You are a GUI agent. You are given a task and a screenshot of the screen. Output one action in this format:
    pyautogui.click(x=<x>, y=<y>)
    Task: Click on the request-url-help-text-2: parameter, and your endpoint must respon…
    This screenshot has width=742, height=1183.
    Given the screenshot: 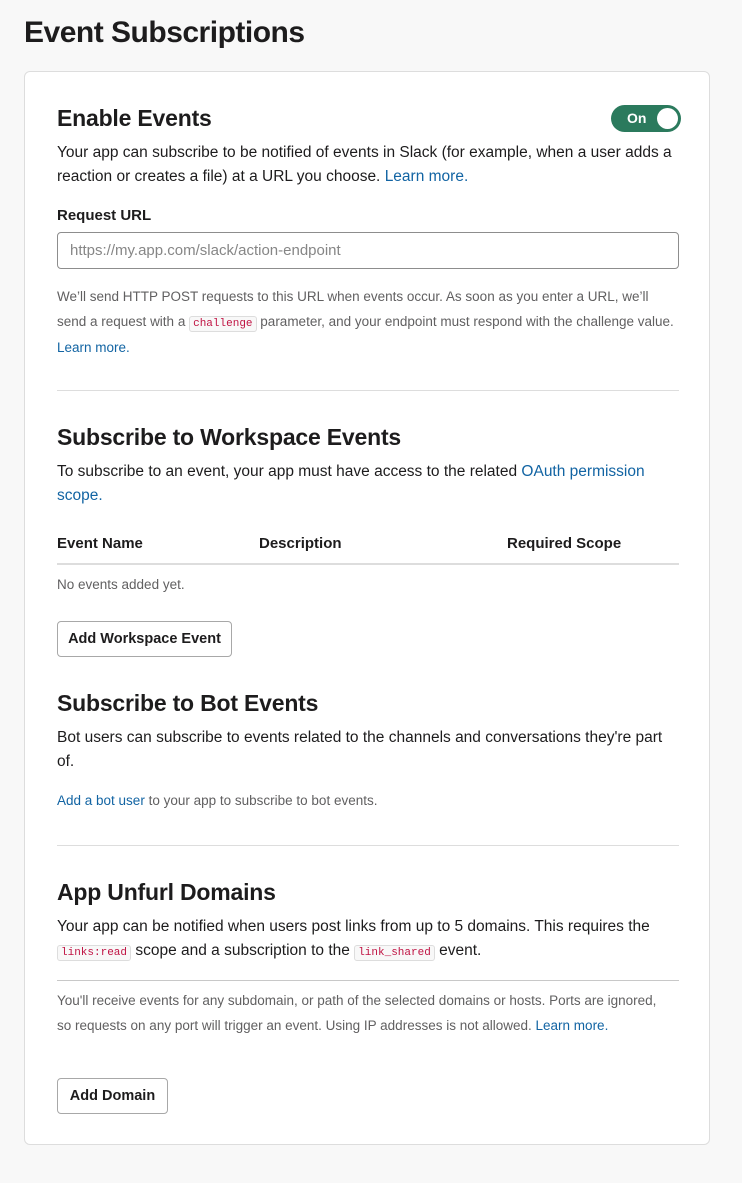 What is the action you would take?
    pyautogui.click(x=467, y=321)
    